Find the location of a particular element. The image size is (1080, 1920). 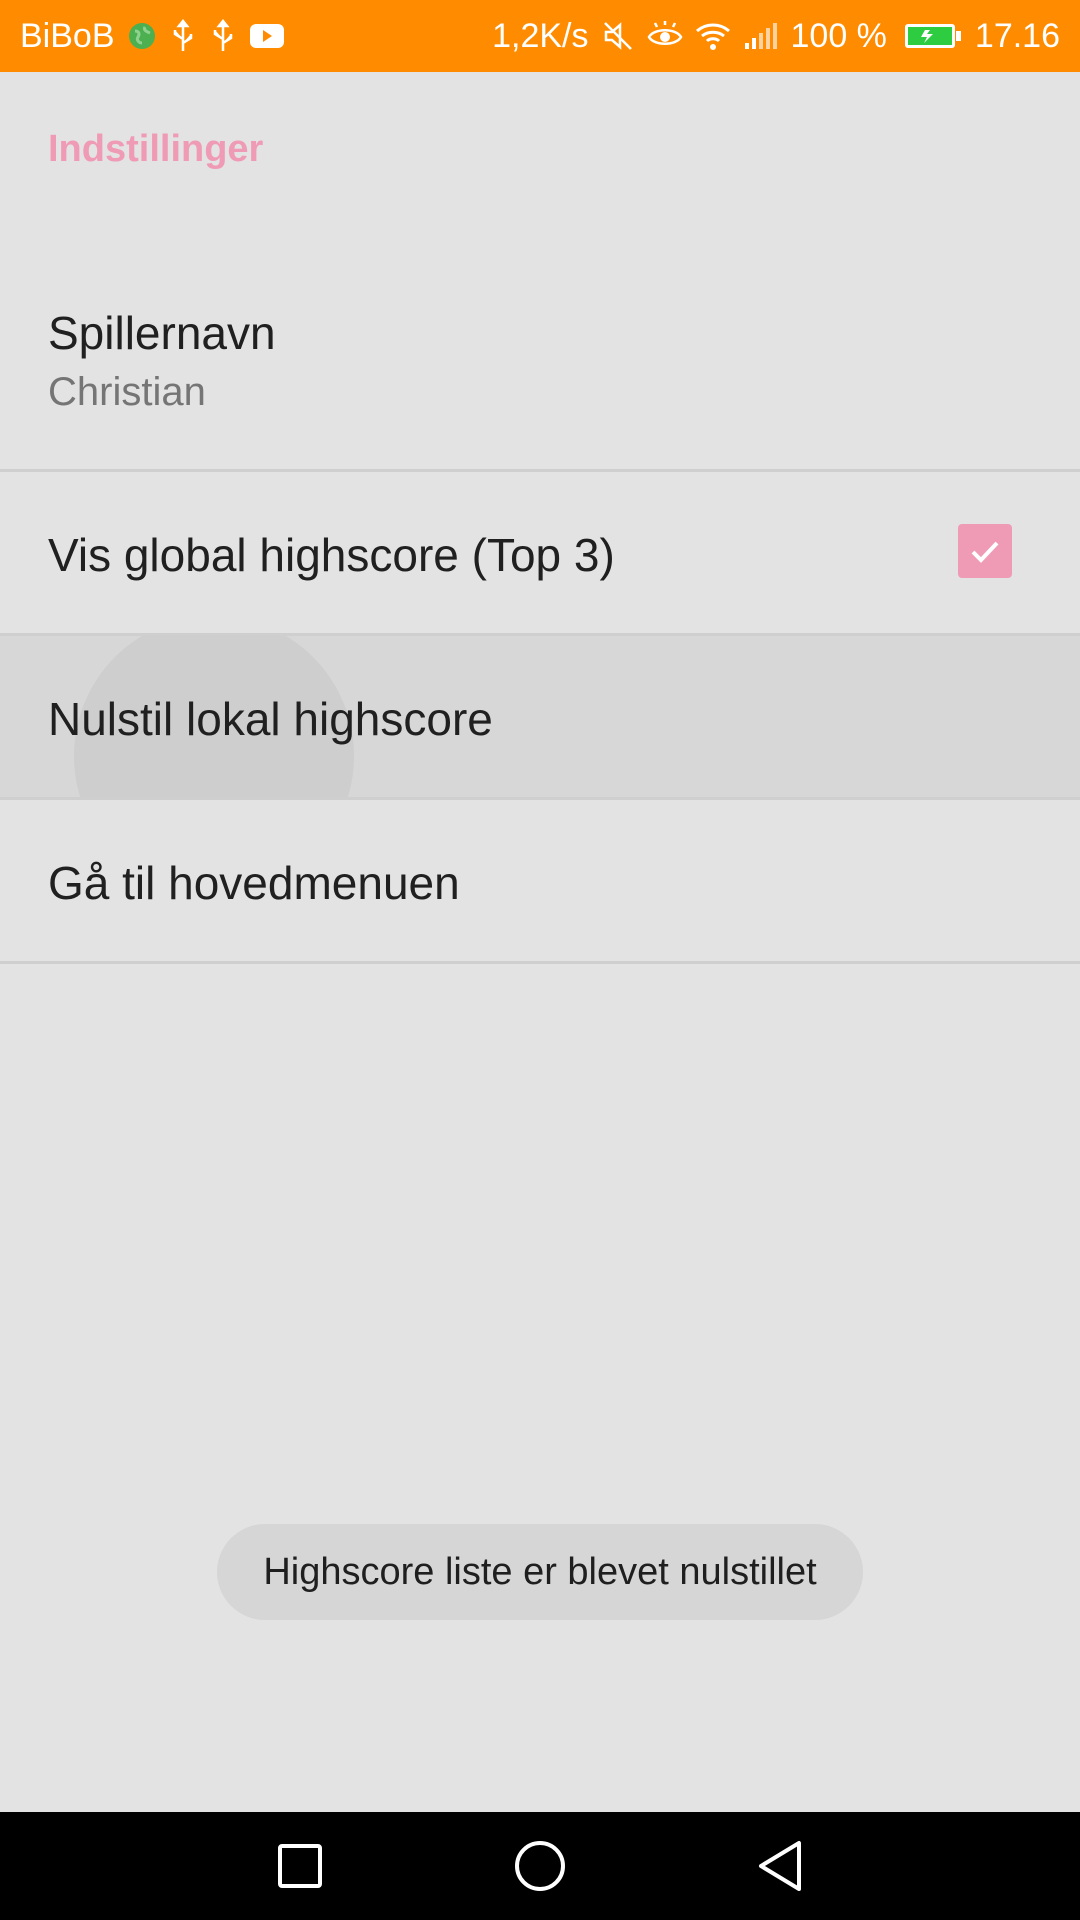

status-bar: BiBoB 1,2K/s 100 % 17.16 is located at coordinates (540, 36).